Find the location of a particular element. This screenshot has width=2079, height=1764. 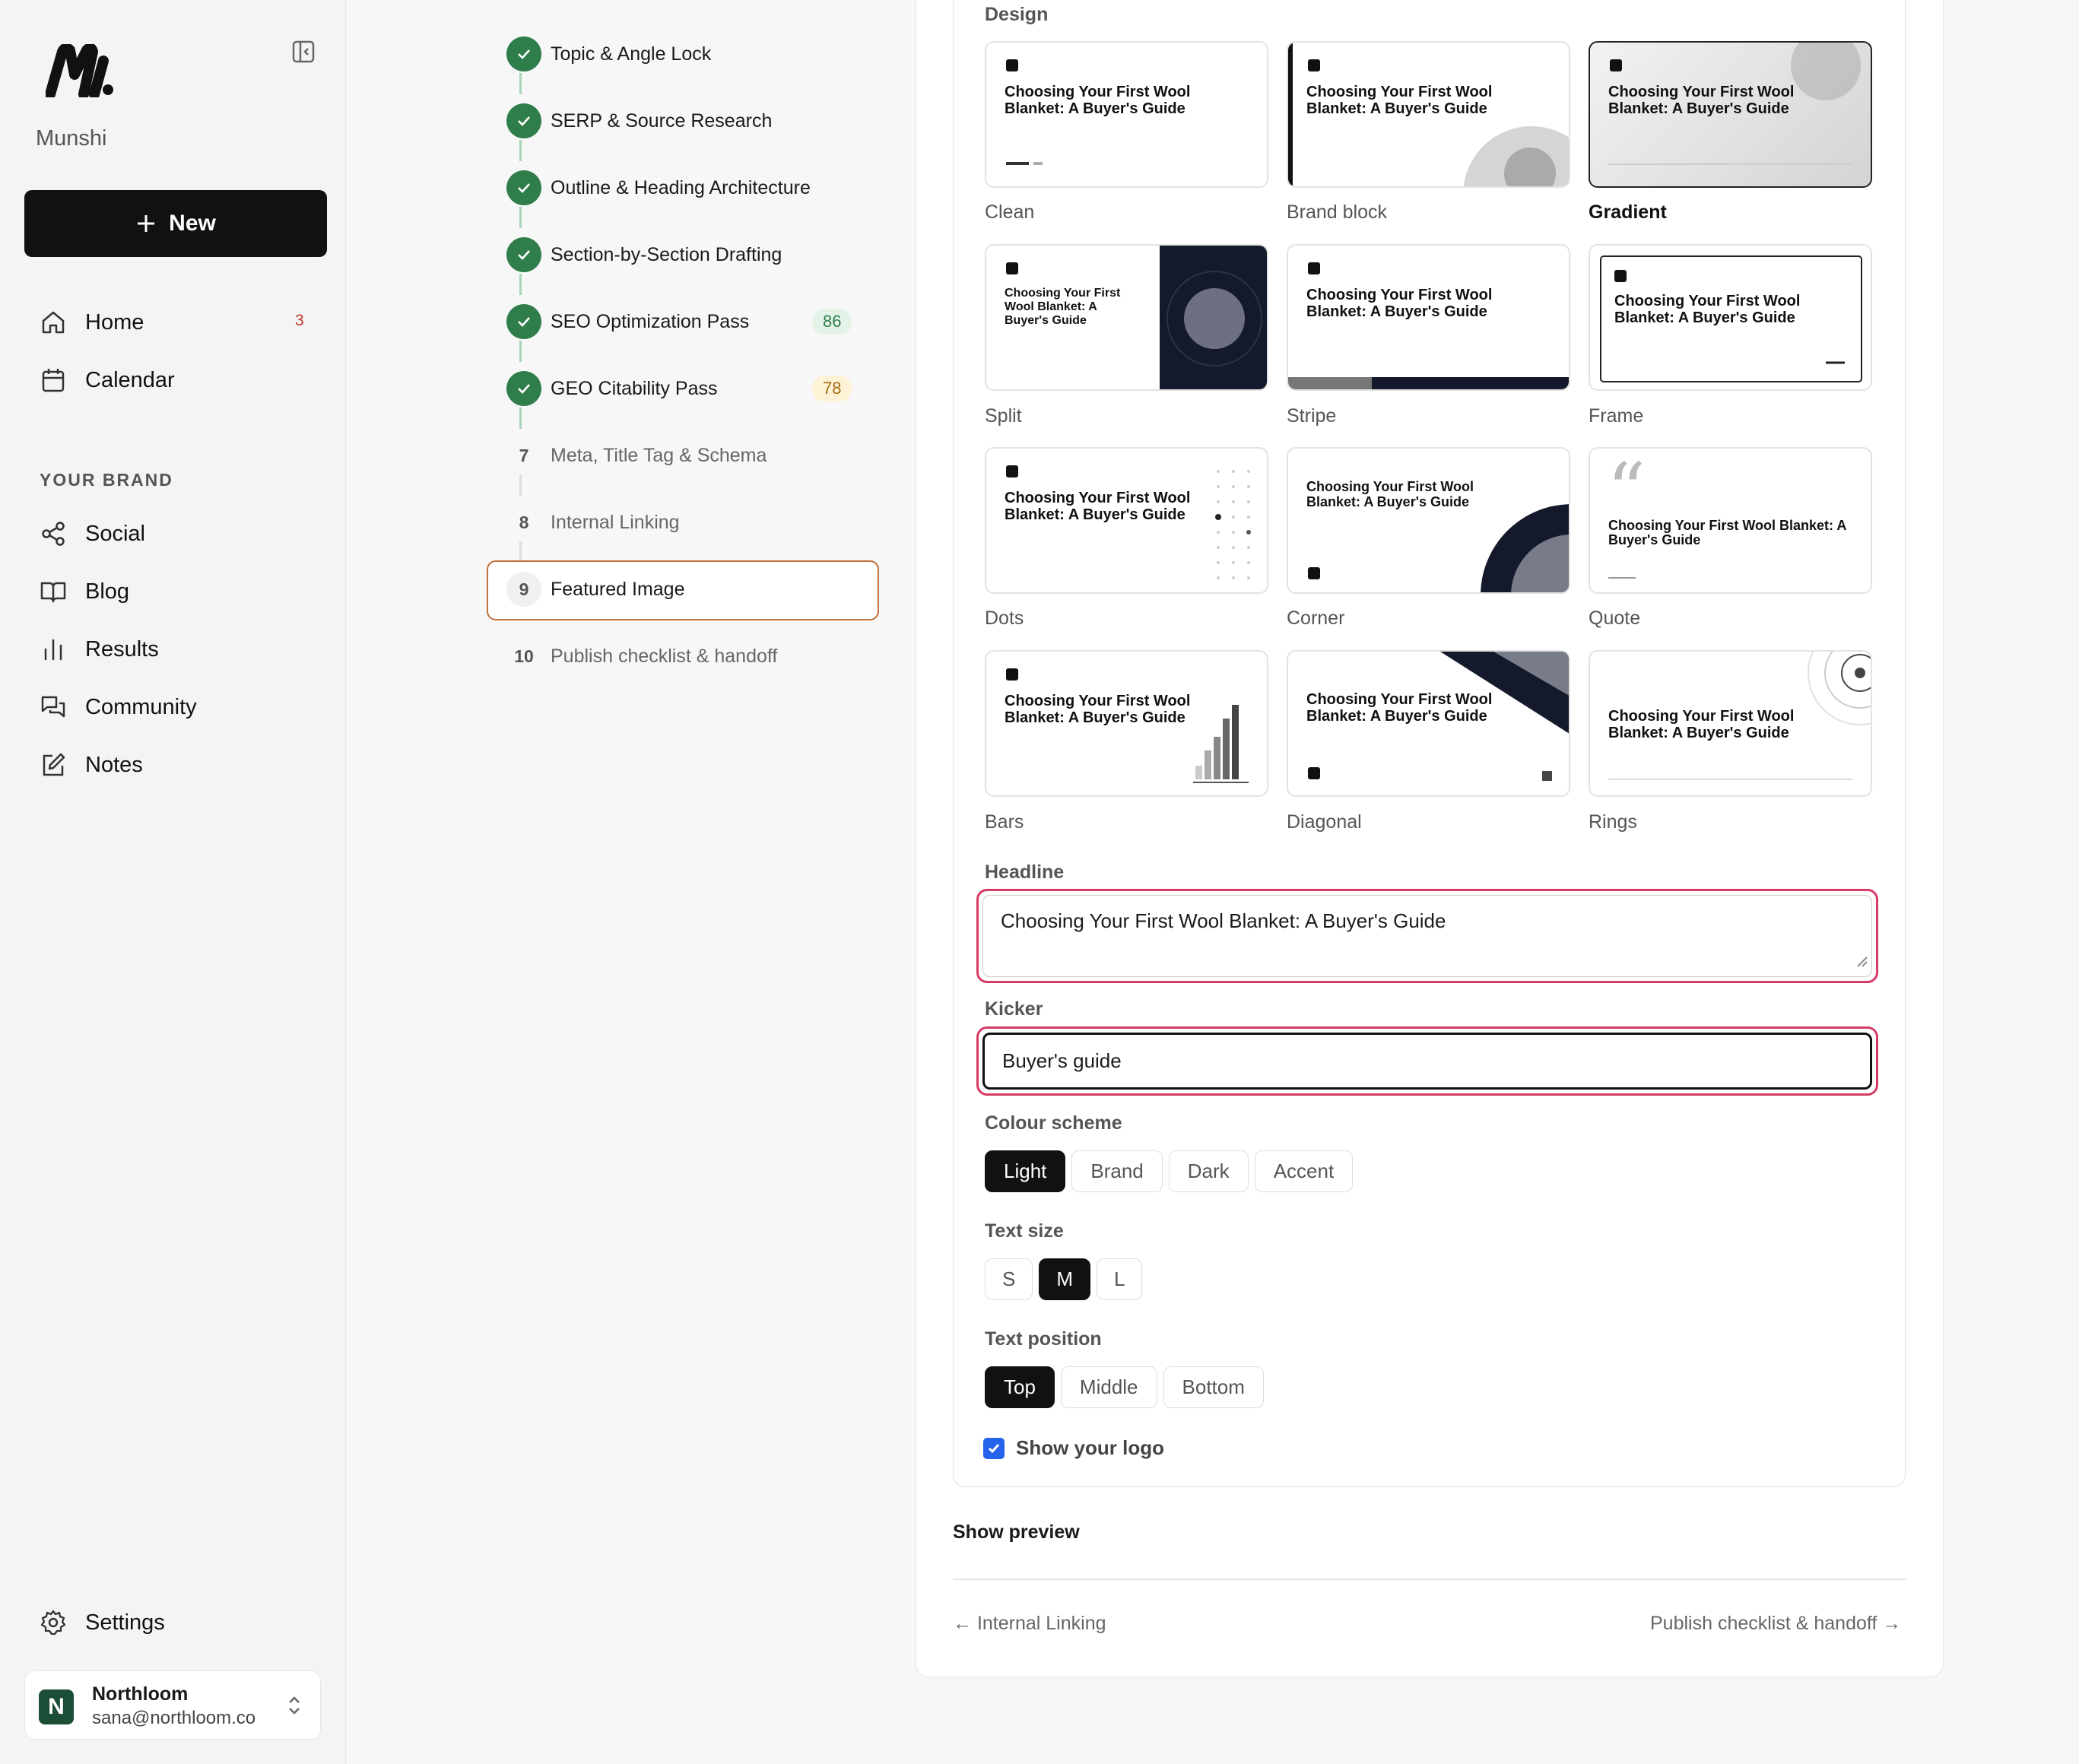

new-button: New is located at coordinates (175, 224).